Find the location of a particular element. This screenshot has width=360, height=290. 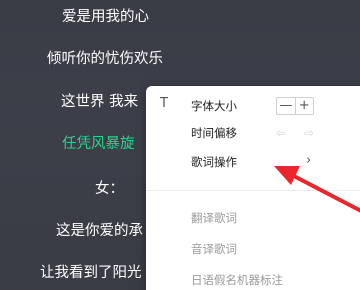

font-size-stepper: — + is located at coordinates (295, 106).